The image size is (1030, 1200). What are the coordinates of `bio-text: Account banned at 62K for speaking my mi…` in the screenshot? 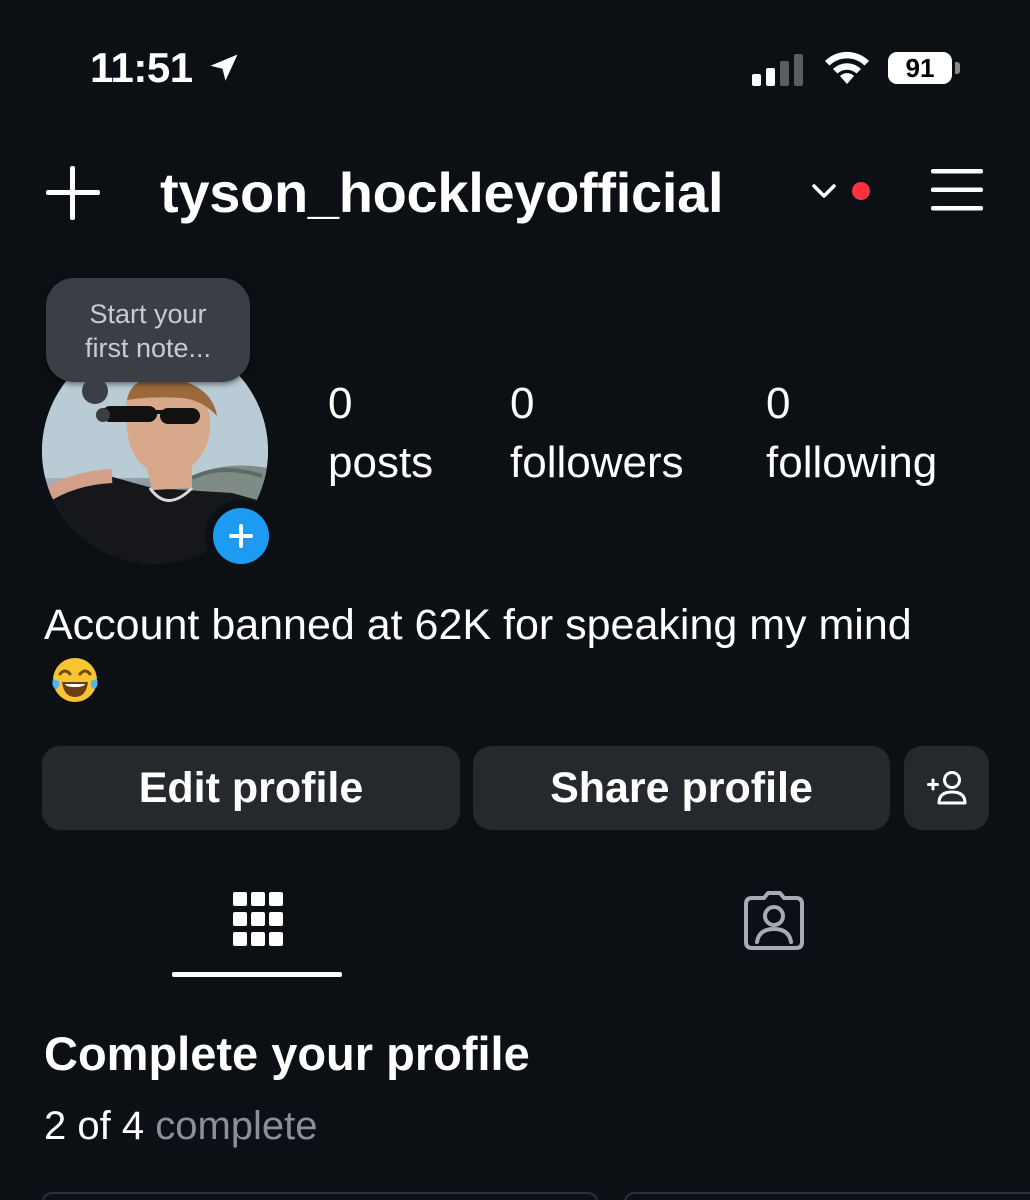 It's located at (478, 625).